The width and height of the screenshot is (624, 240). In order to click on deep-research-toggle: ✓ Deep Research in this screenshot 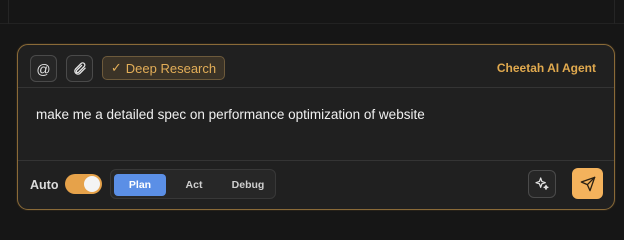, I will do `click(163, 68)`.